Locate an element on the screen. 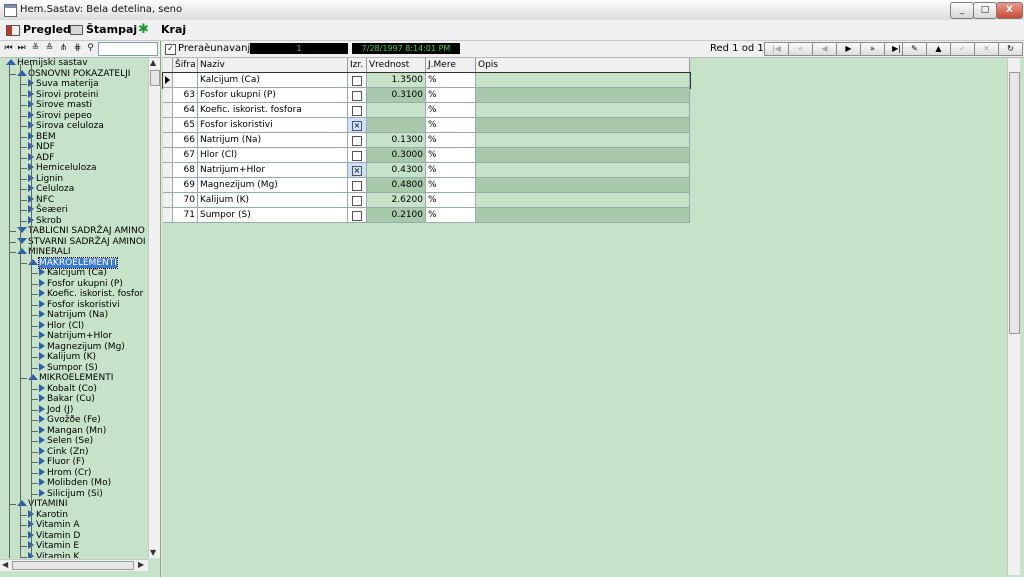 The image size is (1024, 577). table-row: 68 Natrijum+Hlor × 0.4300% is located at coordinates (426, 170).